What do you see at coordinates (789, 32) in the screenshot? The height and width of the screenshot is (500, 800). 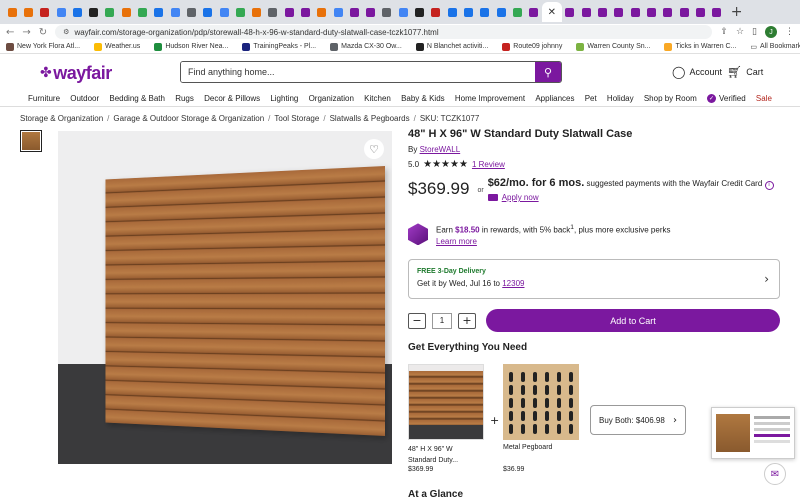 I see `menu-icon: ⋮` at bounding box center [789, 32].